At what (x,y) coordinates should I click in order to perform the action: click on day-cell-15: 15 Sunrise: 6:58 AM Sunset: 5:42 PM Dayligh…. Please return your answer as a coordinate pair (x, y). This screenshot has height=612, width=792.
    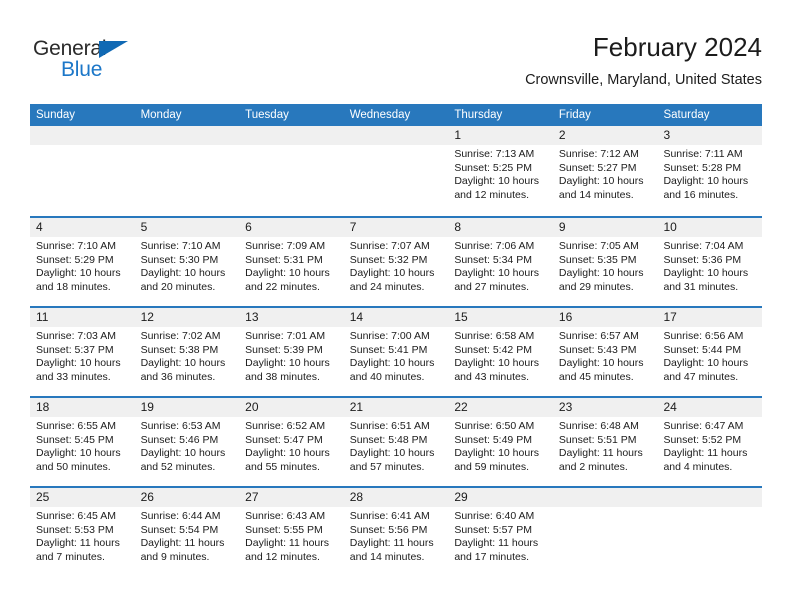
    Looking at the image, I should click on (500, 352).